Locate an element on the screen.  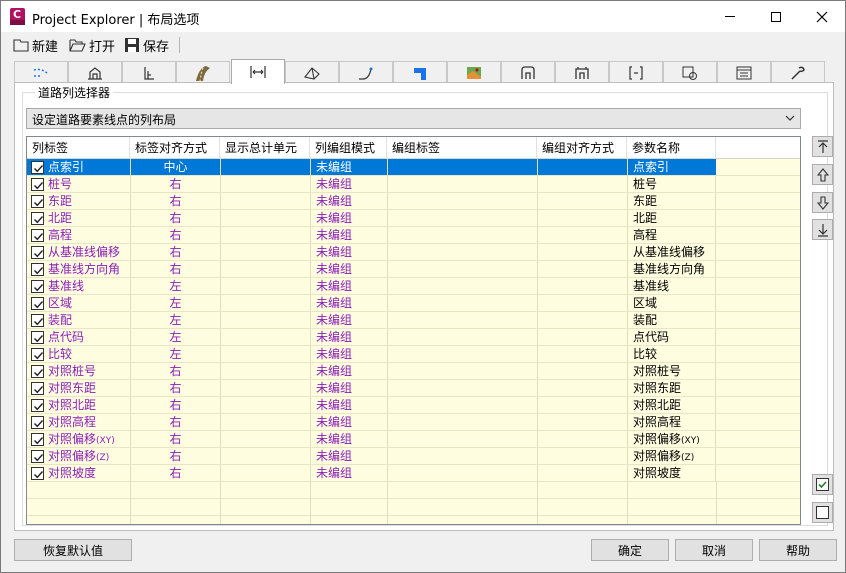
table-row: 基准线方向角 右 未编组 基准线方向角 is located at coordinates (413, 269).